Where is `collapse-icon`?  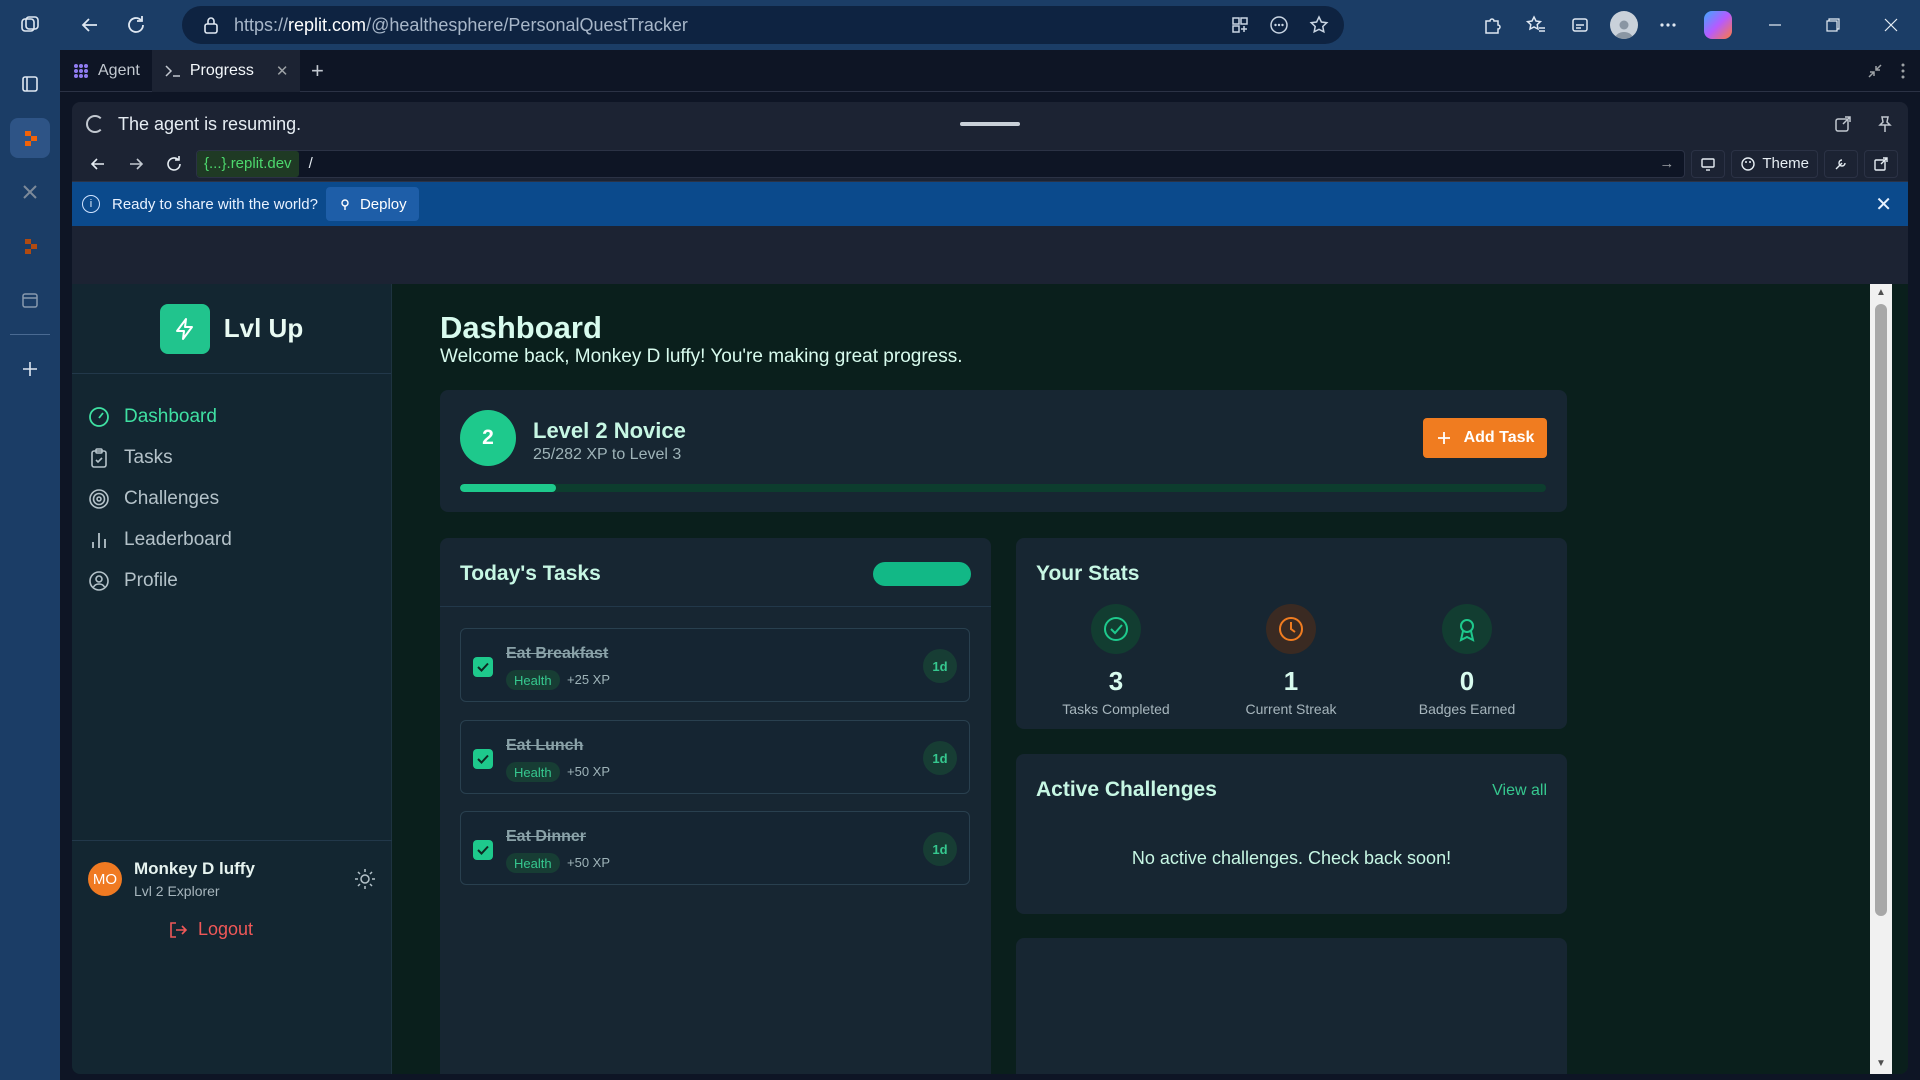 collapse-icon is located at coordinates (1875, 71).